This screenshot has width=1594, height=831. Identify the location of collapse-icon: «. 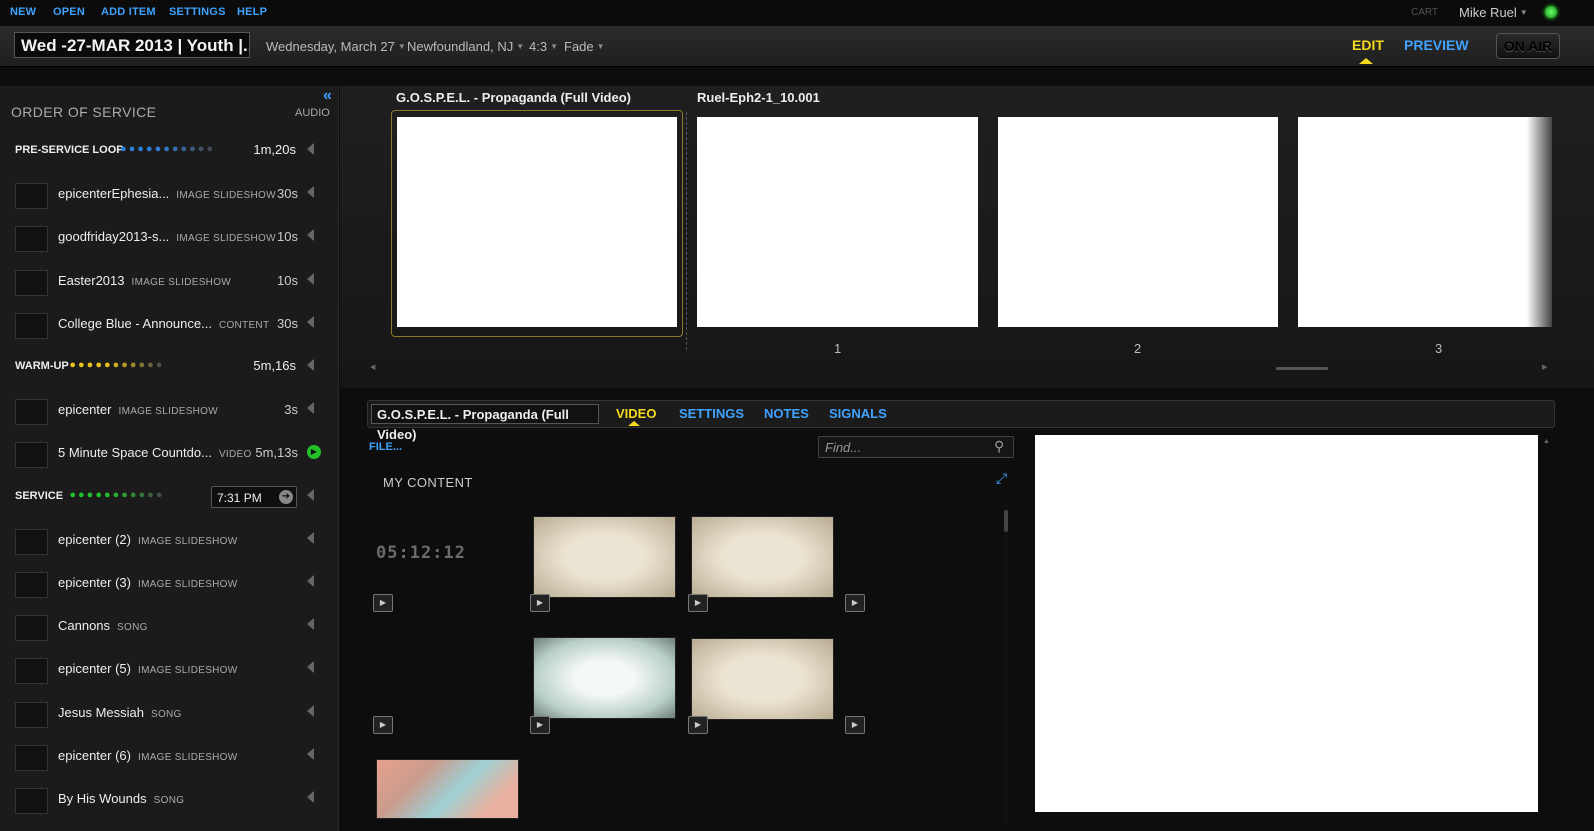
(327, 96).